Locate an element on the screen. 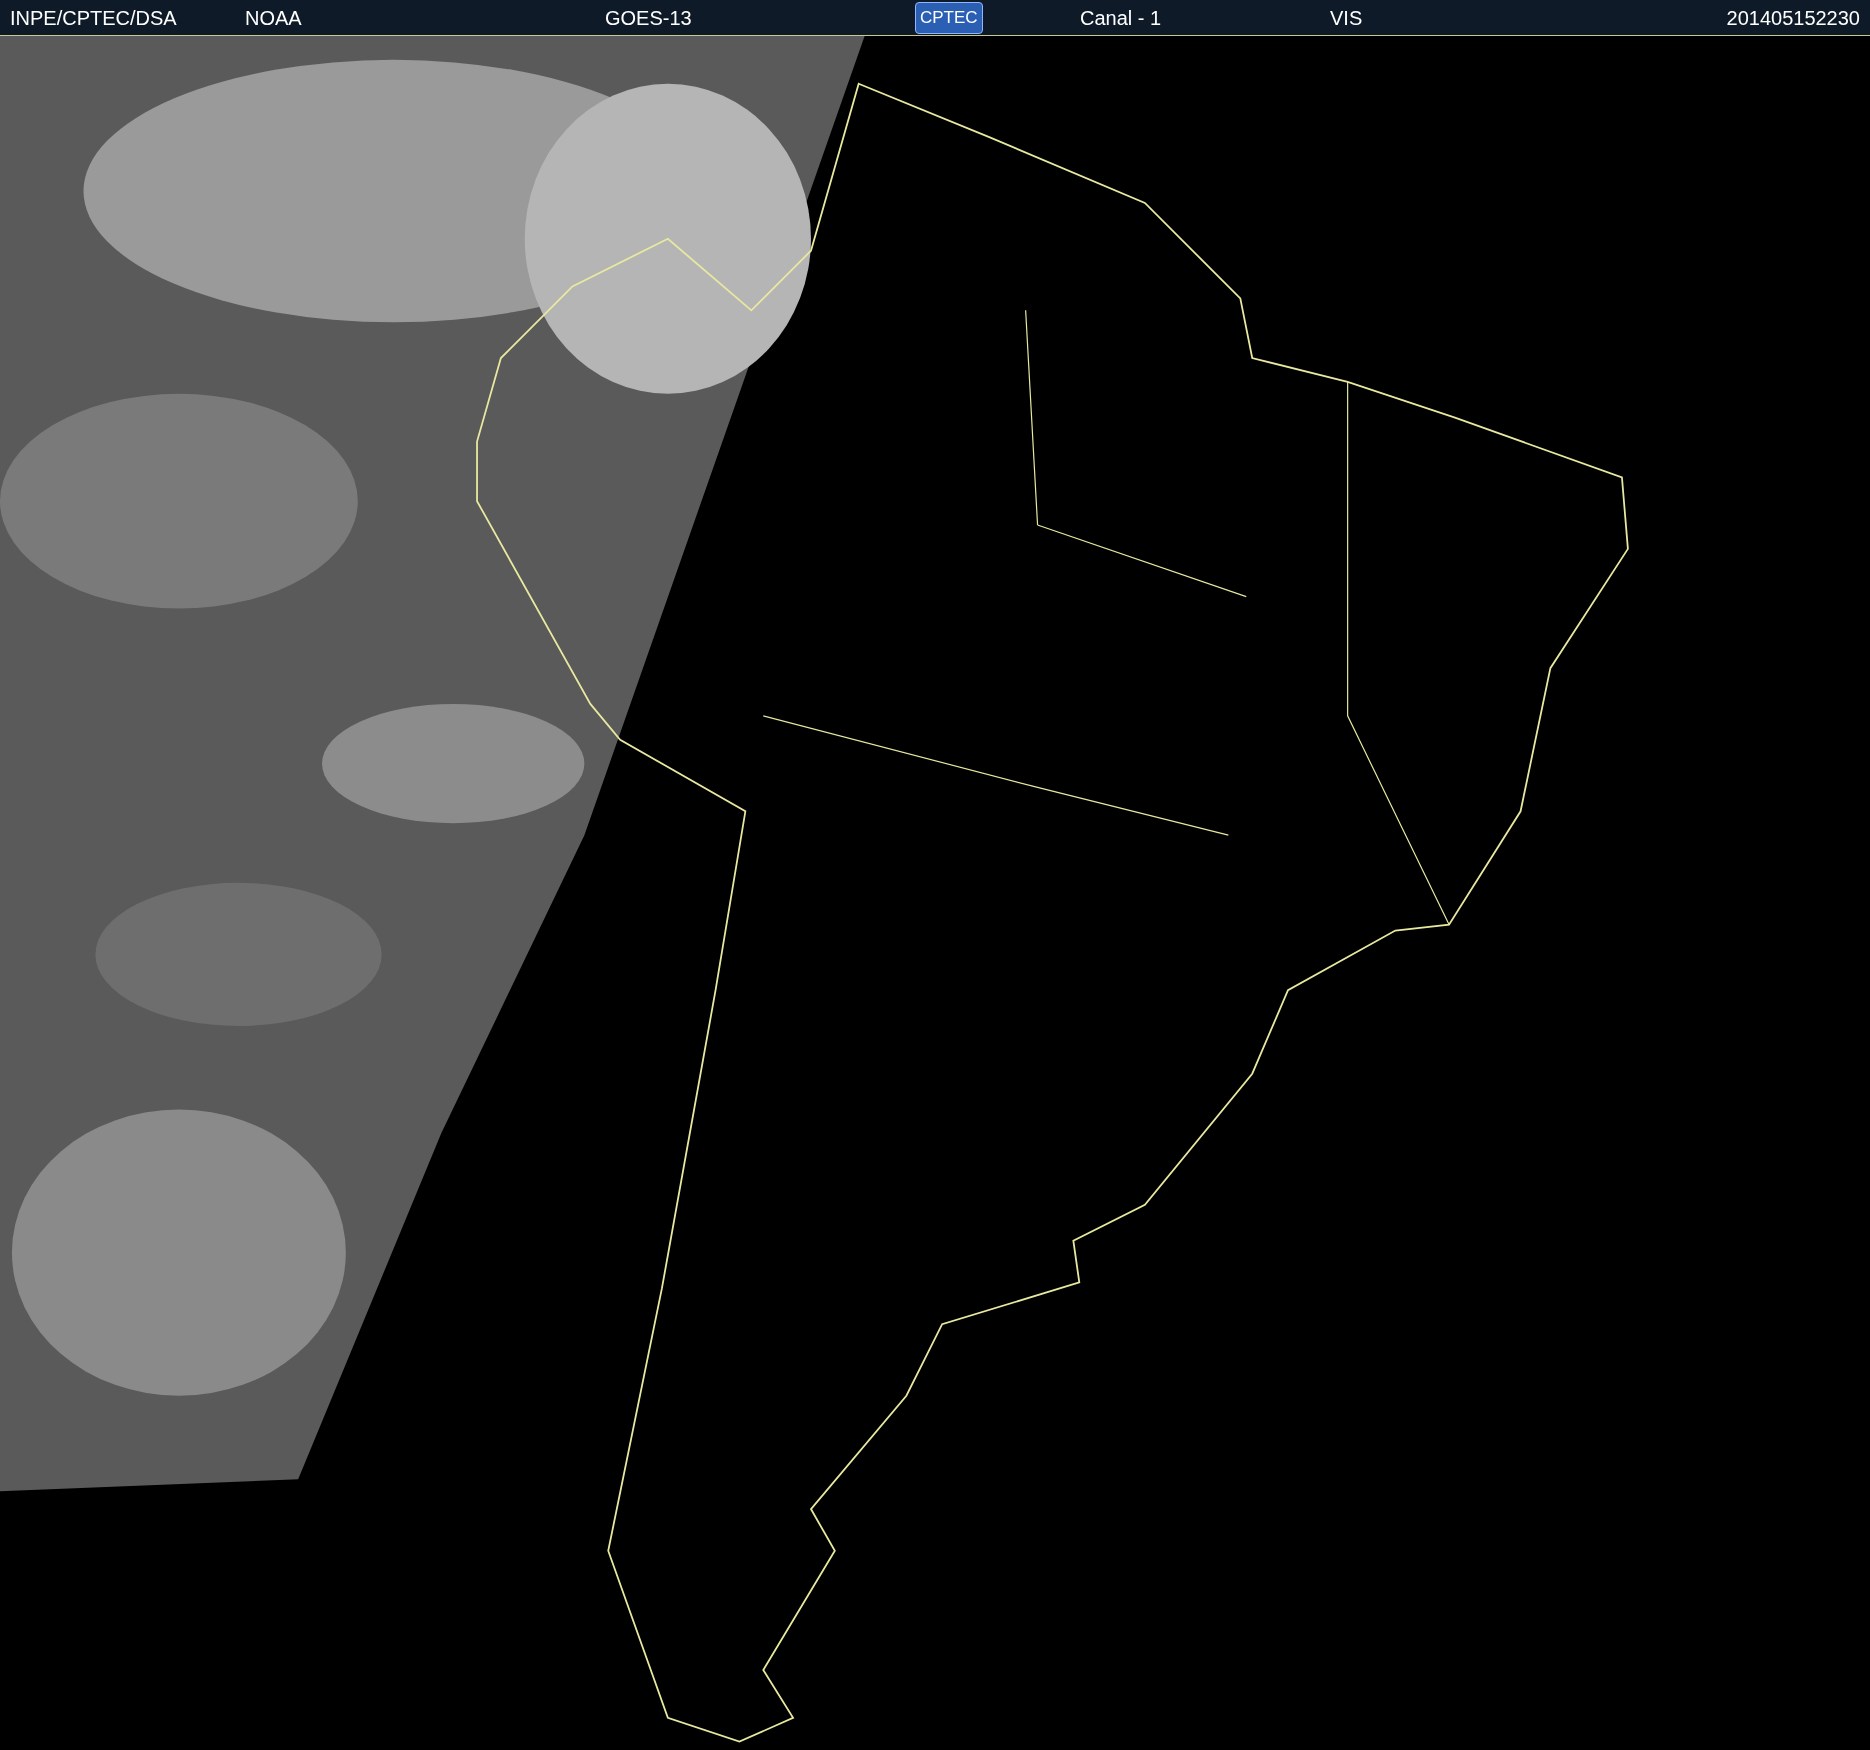  header-label: INPE/CPTEC/DSA is located at coordinates (93, 18).